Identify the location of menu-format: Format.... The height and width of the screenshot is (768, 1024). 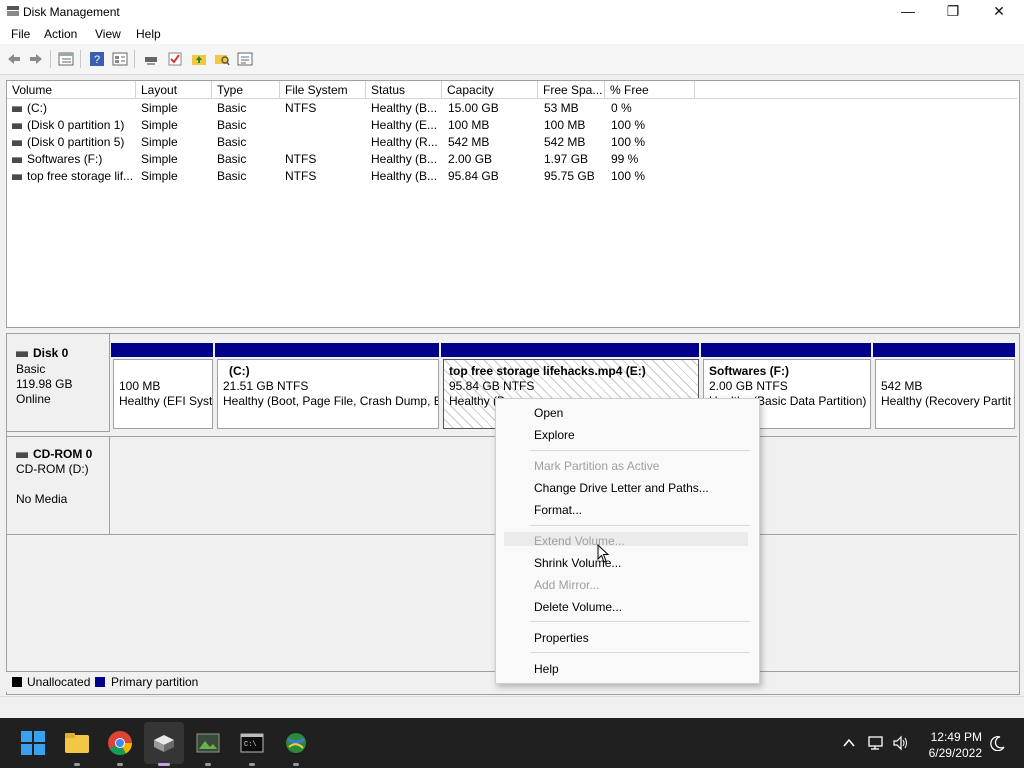
(558, 510).